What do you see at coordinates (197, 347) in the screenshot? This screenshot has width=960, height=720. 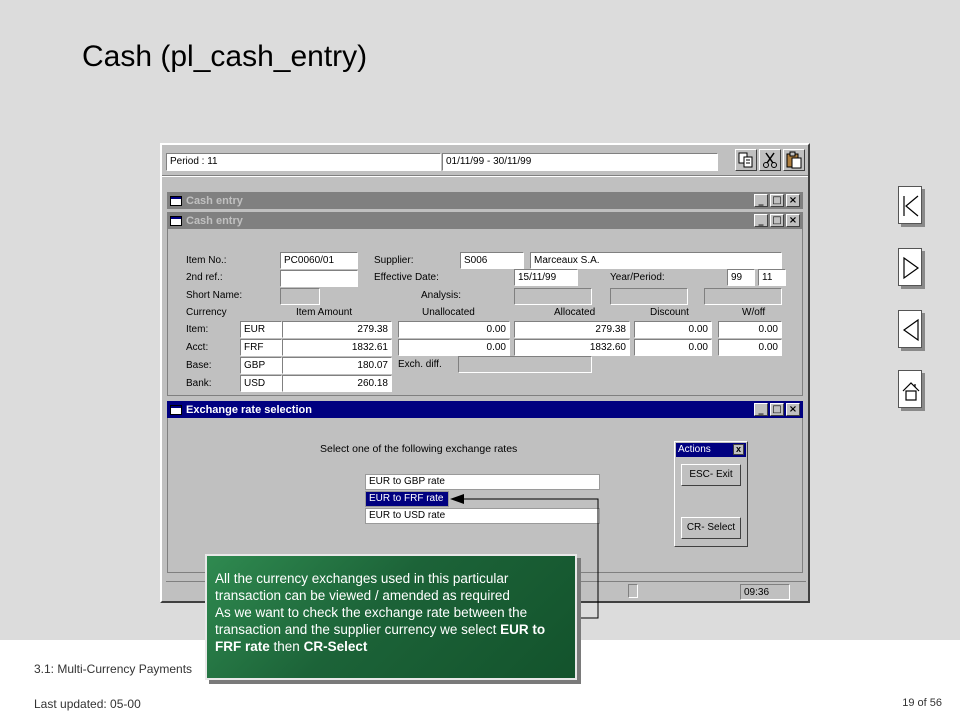 I see `acct-label: Acct:` at bounding box center [197, 347].